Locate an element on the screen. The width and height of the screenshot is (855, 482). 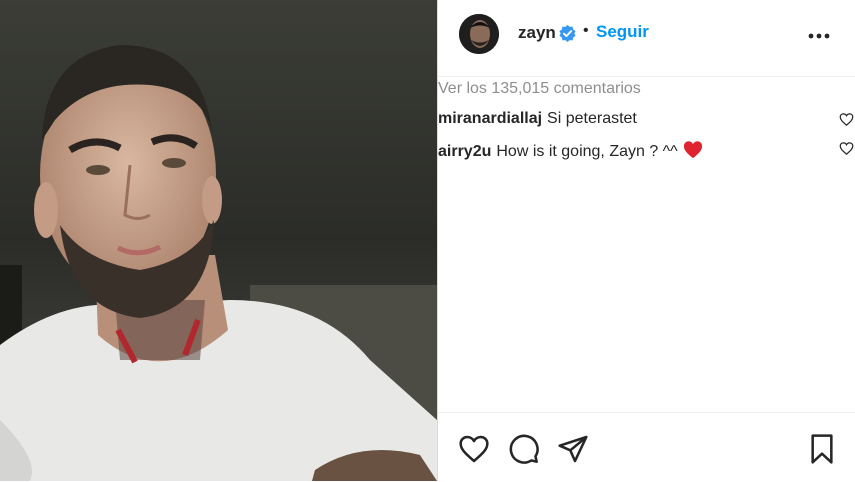
follow-button: Seguir is located at coordinates (622, 32).